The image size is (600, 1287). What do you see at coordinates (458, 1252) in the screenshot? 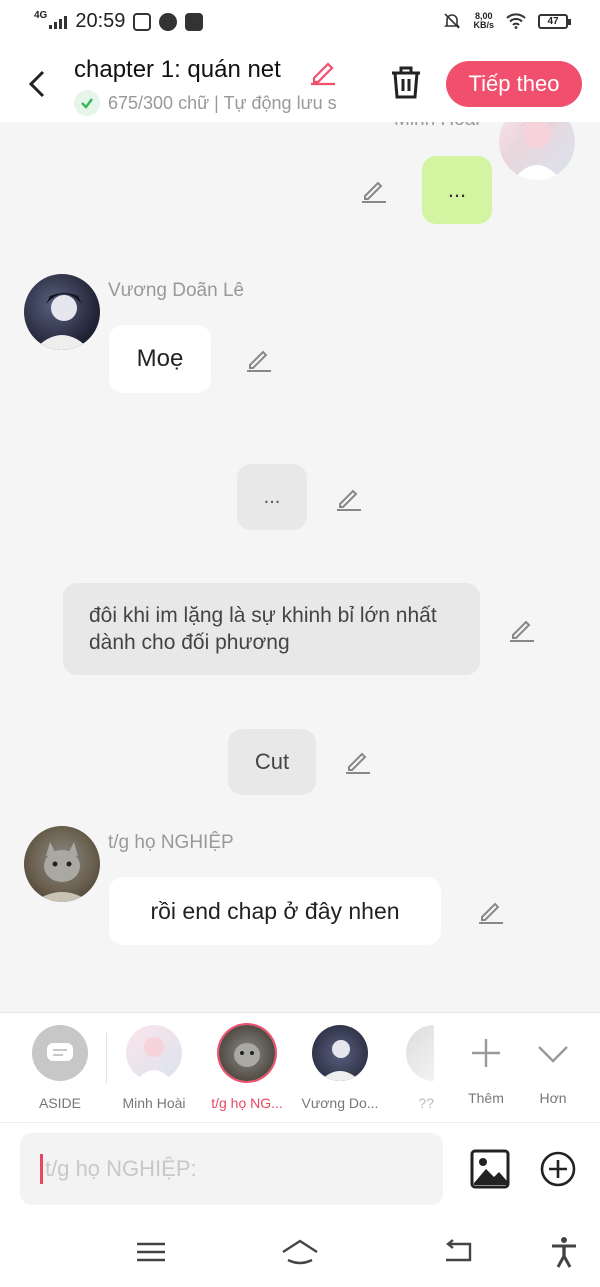
I see `back-nav-icon` at bounding box center [458, 1252].